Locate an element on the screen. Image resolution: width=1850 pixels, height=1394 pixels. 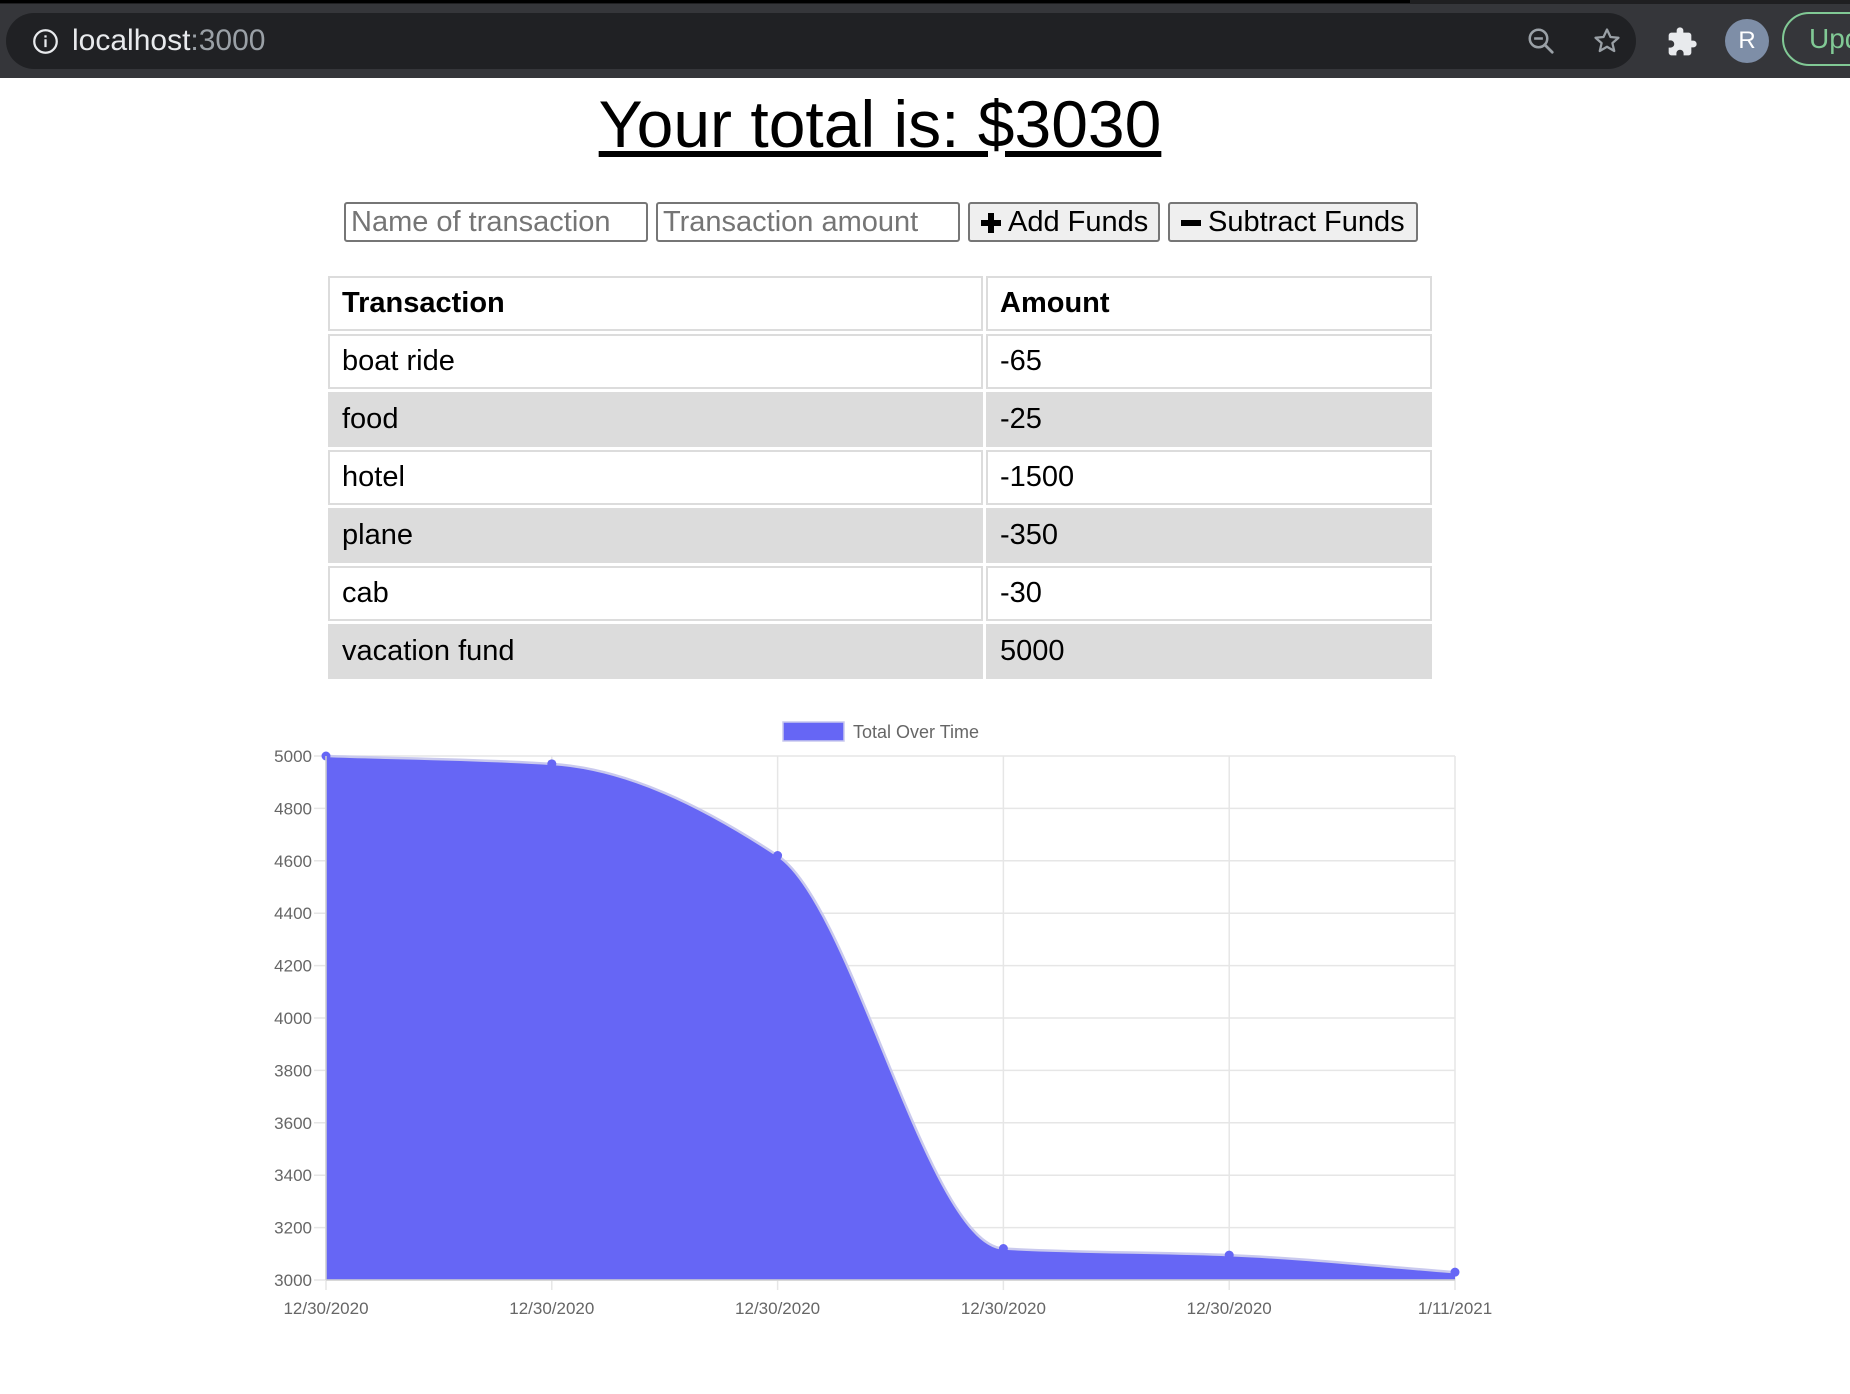
transaction-name-cell: cab is located at coordinates (655, 593).